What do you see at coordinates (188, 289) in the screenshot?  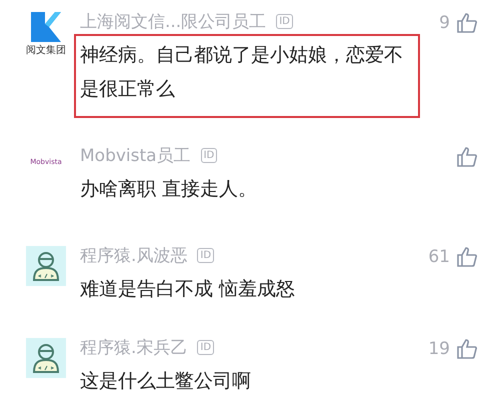 I see `comment-text: 难道是告白不成 恼羞成怒` at bounding box center [188, 289].